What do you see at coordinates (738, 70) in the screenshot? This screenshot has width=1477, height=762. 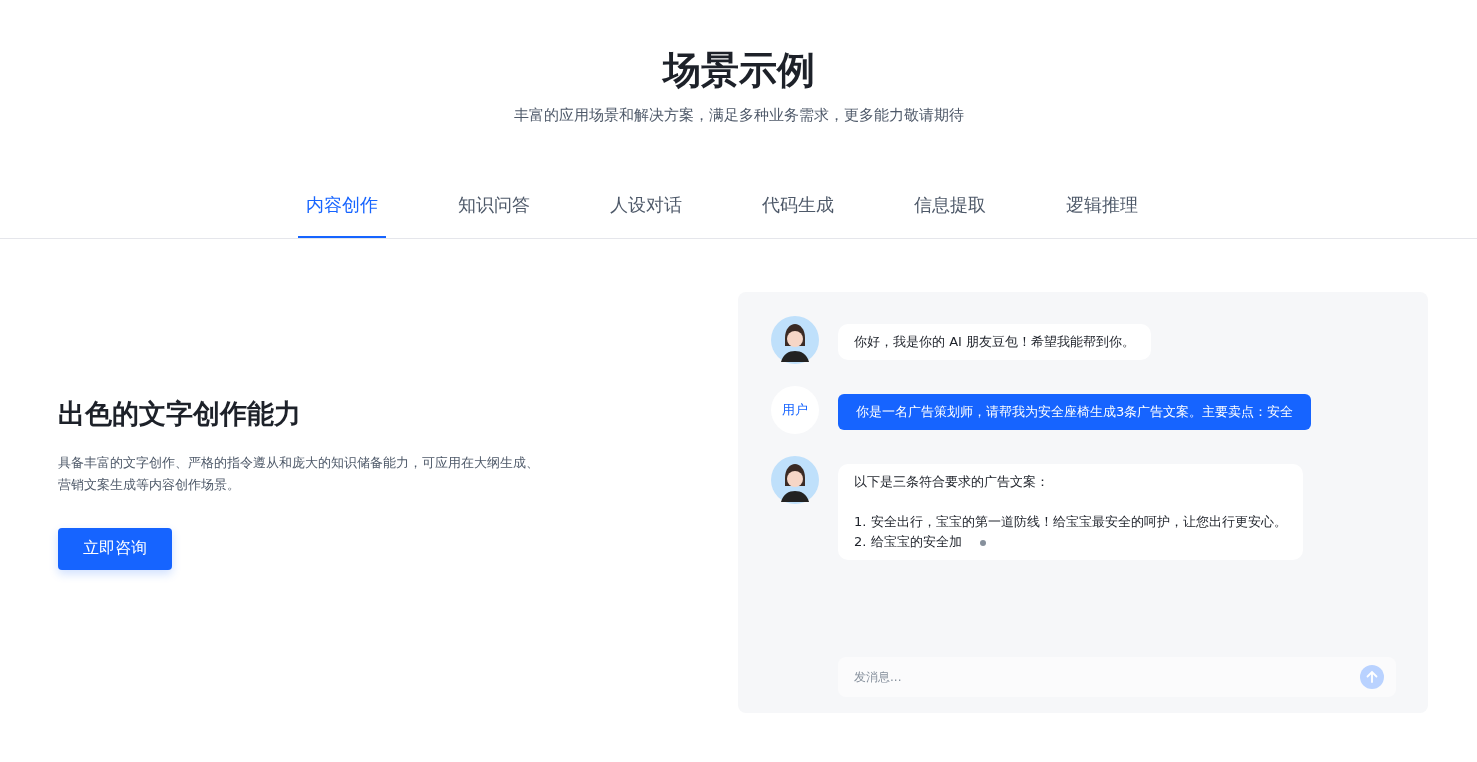 I see `section-title: 场景示例` at bounding box center [738, 70].